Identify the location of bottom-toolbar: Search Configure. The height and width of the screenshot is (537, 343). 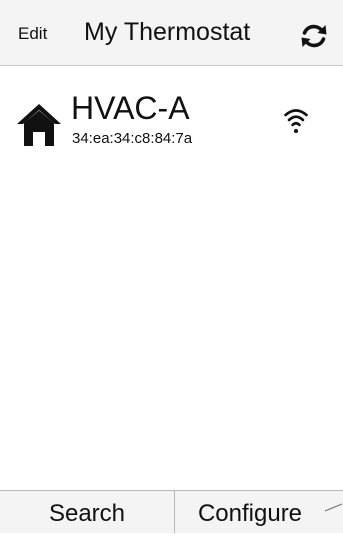
(171, 511).